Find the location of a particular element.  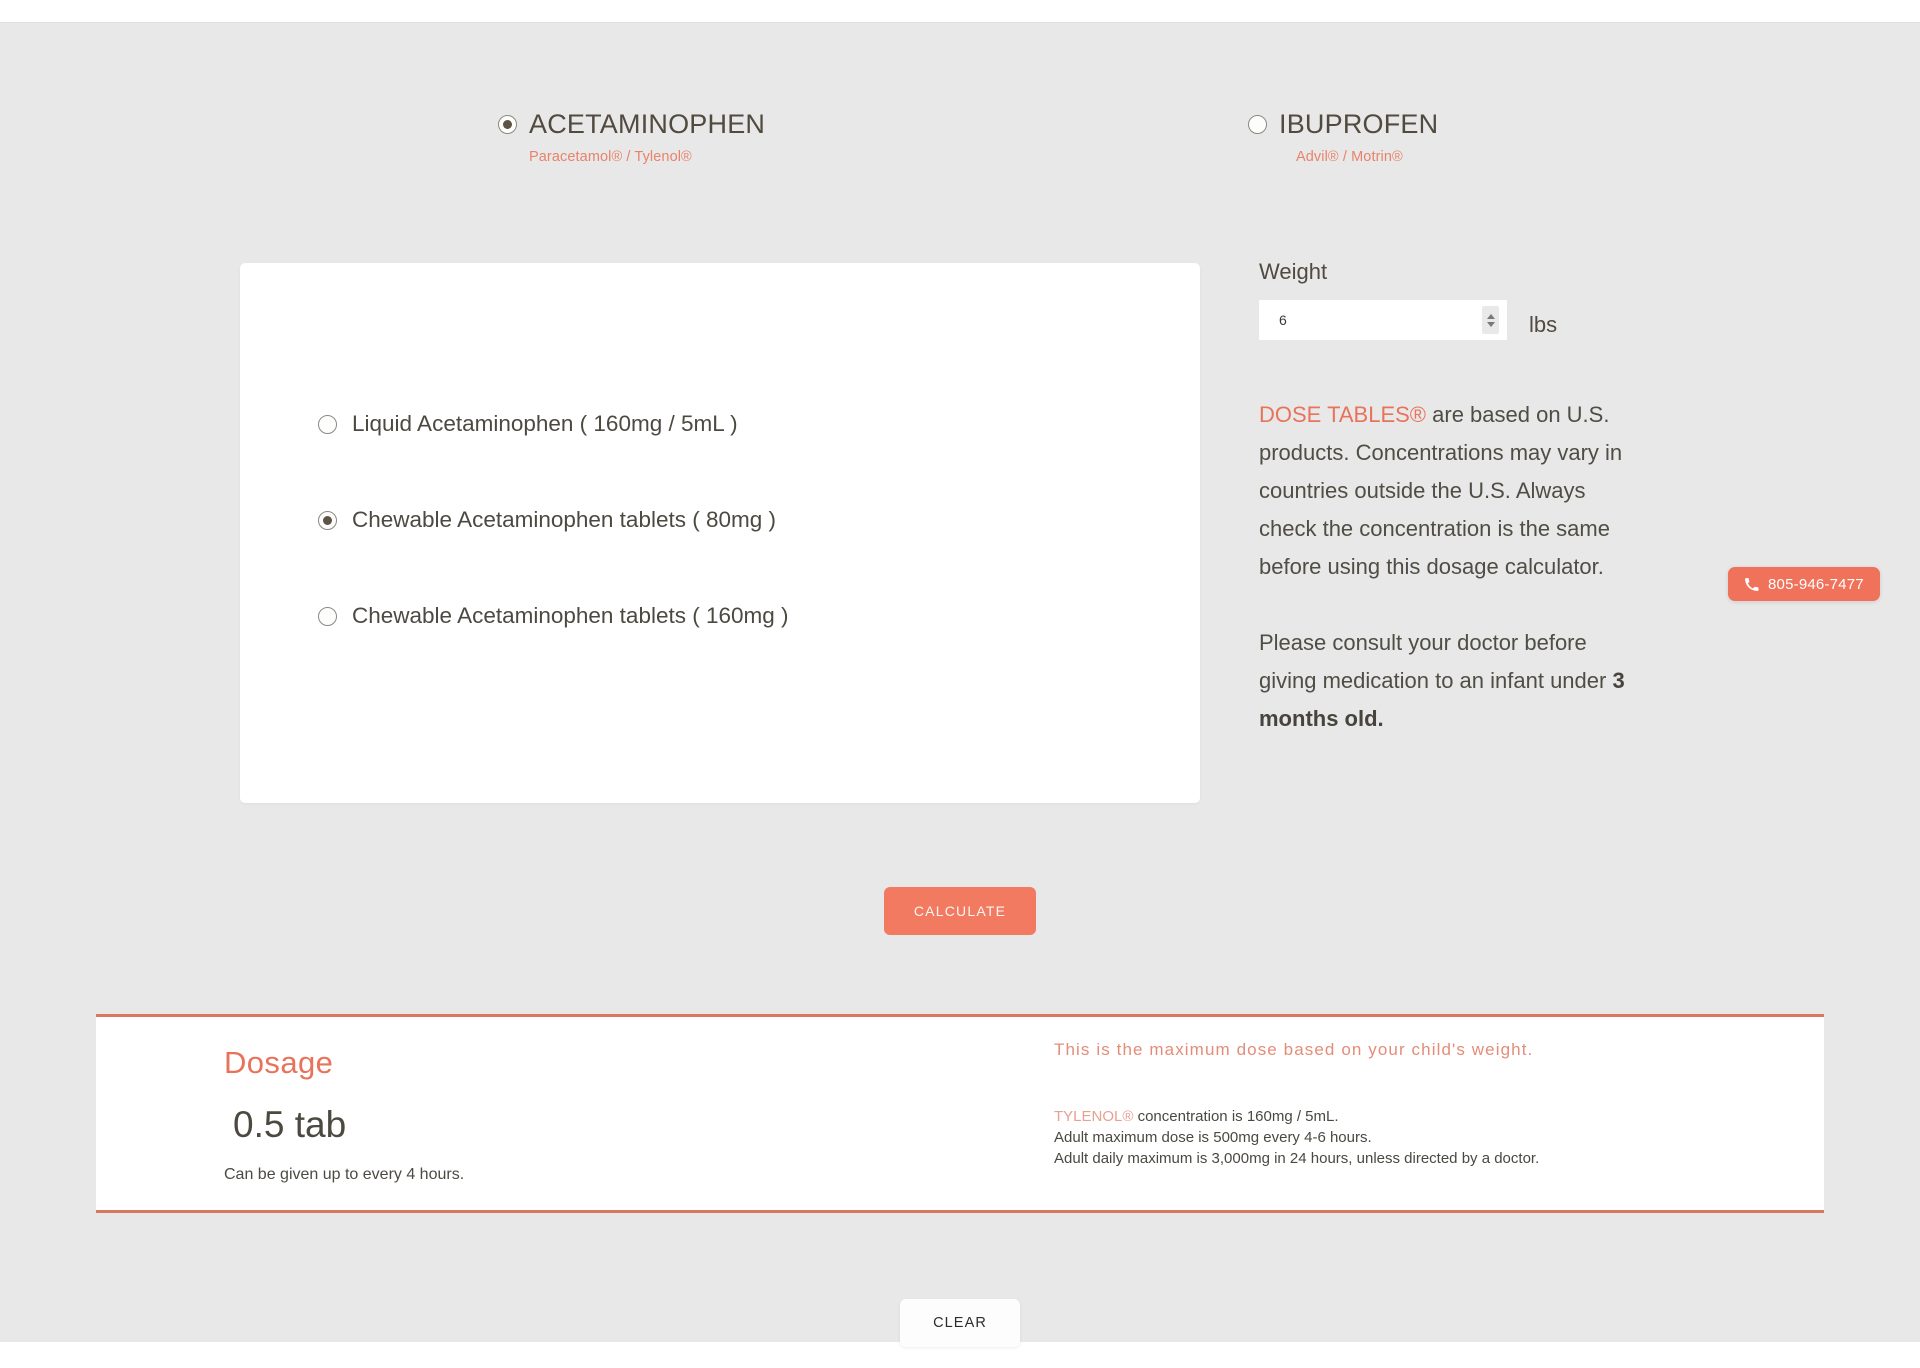

calculate-button: CALCULATE is located at coordinates (960, 911).